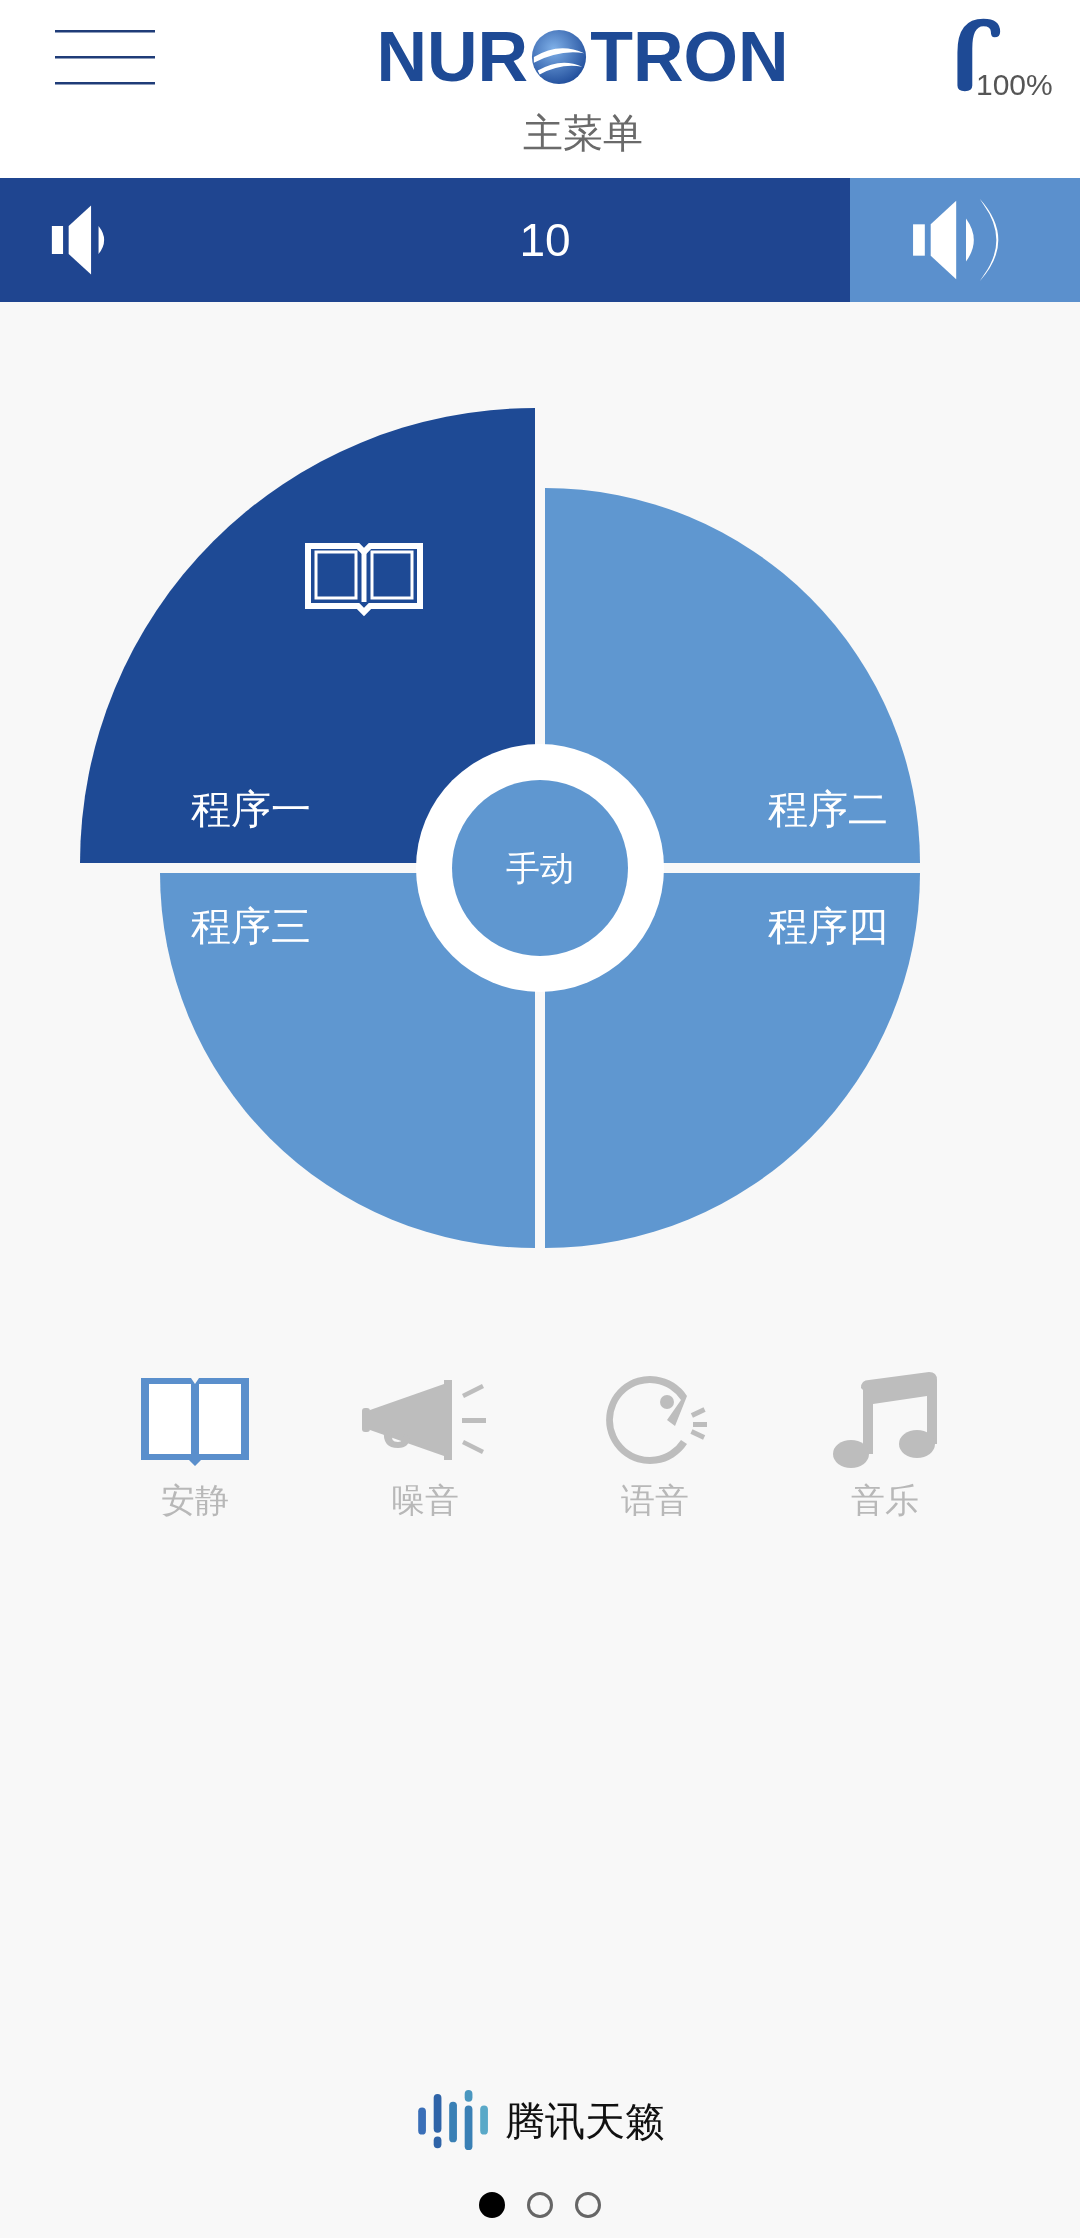 The height and width of the screenshot is (2238, 1080). I want to click on brand-logo-text: TRON, so click(689, 57).